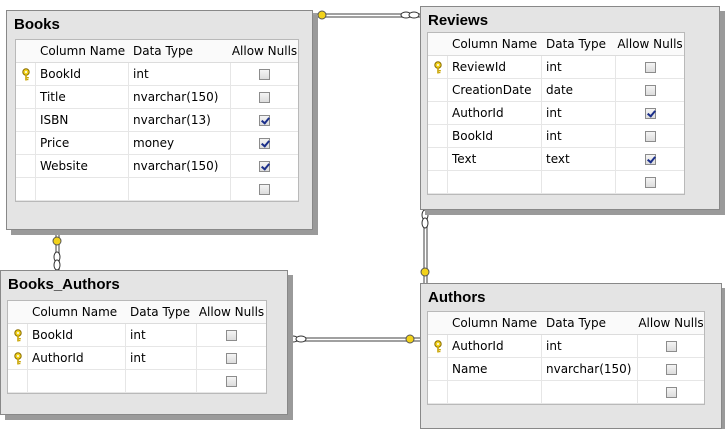 The width and height of the screenshot is (725, 429). I want to click on table-title: Books_Authors, so click(64, 284).